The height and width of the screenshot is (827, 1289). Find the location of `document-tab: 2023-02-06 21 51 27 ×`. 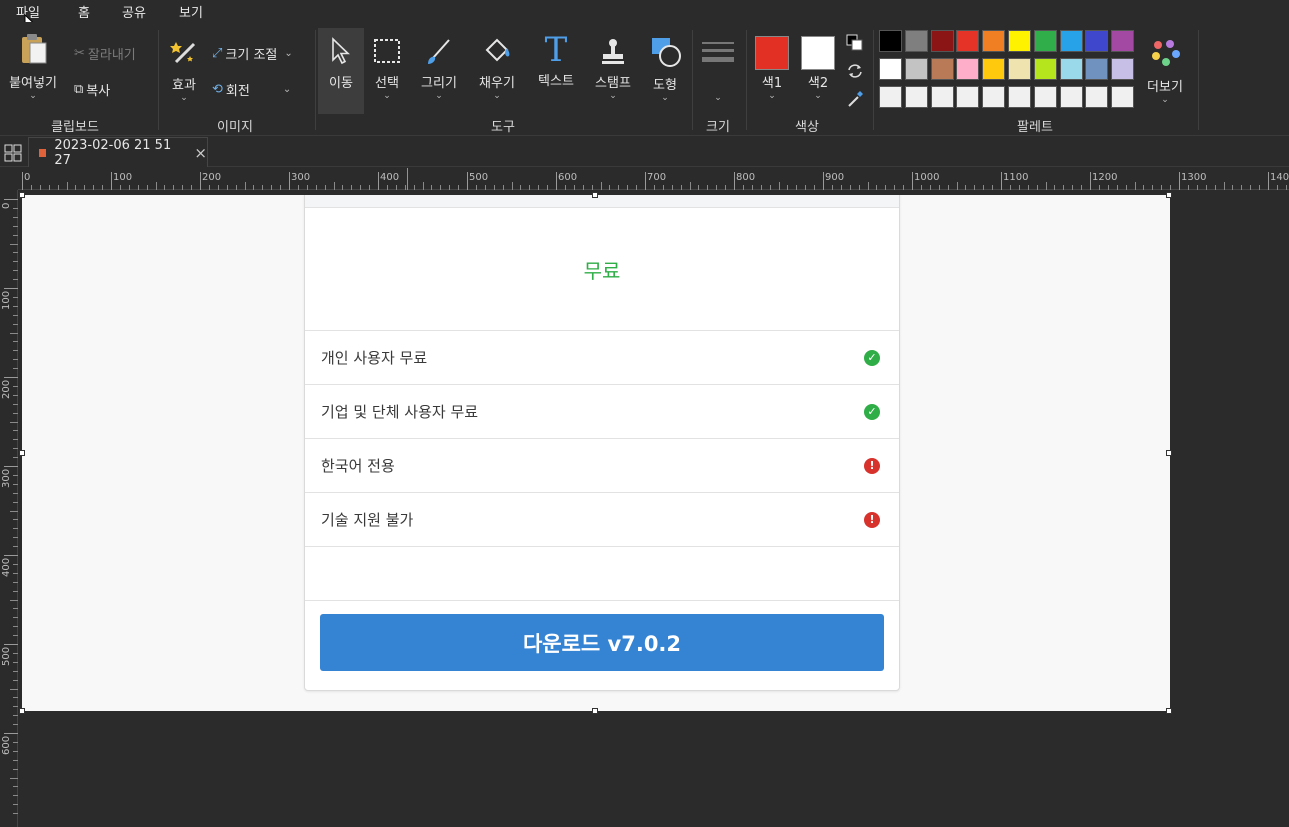

document-tab: 2023-02-06 21 51 27 × is located at coordinates (118, 152).